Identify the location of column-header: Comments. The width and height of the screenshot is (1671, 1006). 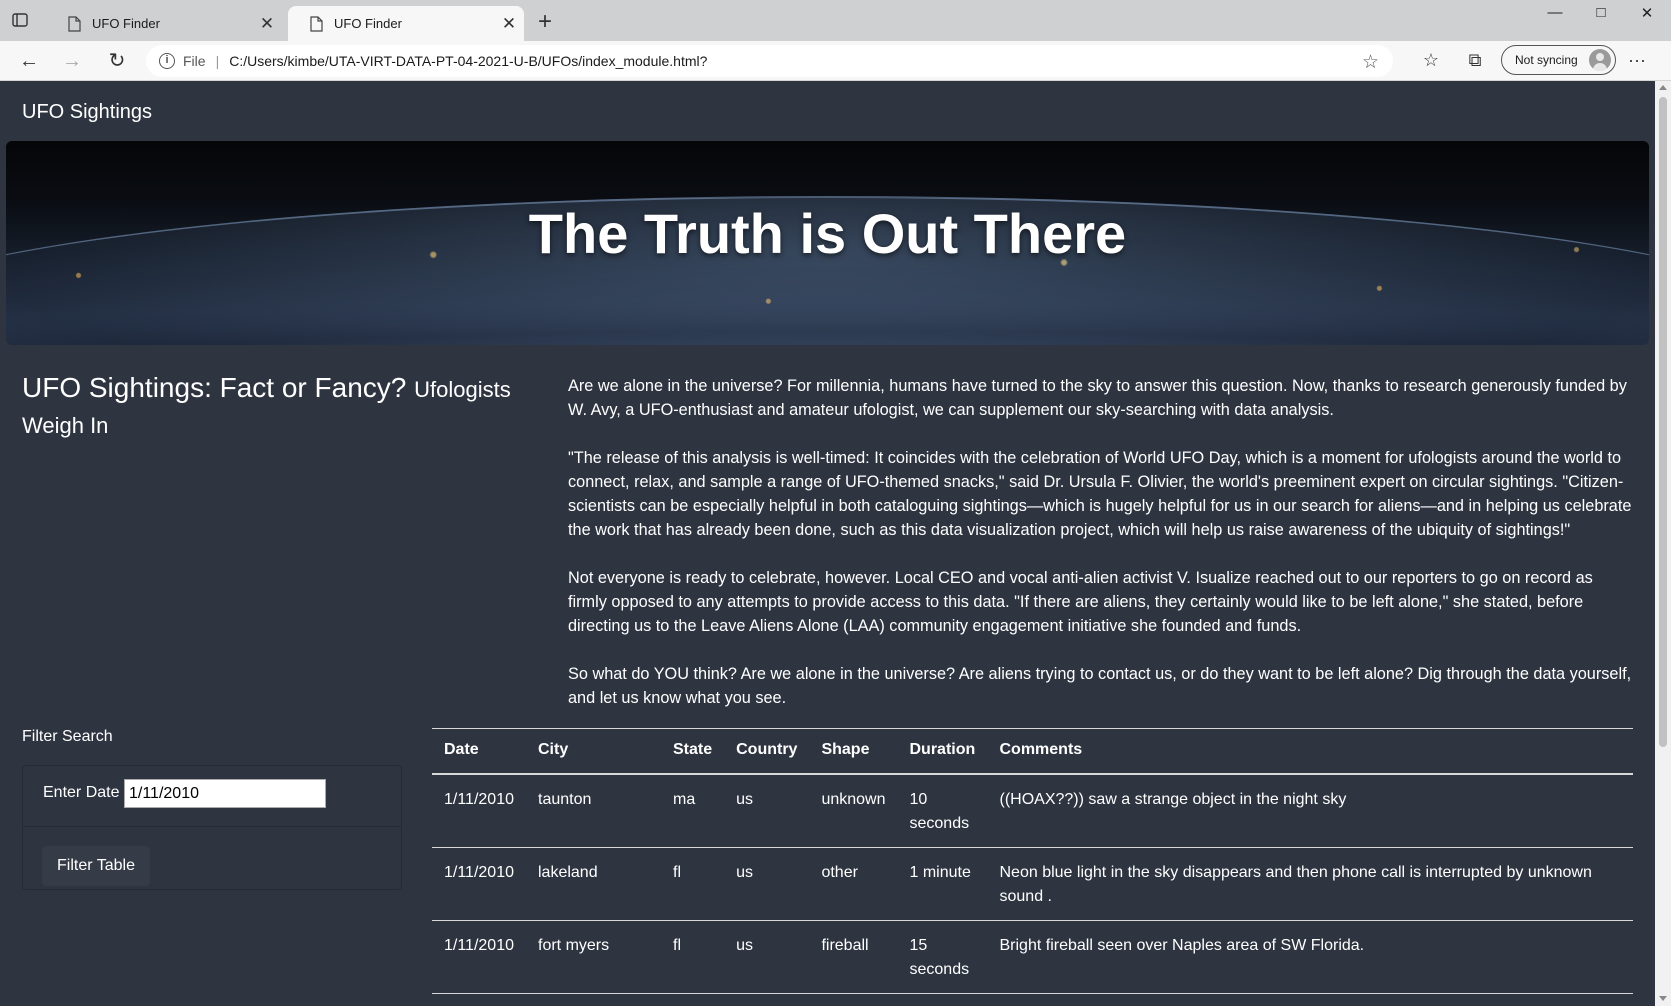
(1310, 751).